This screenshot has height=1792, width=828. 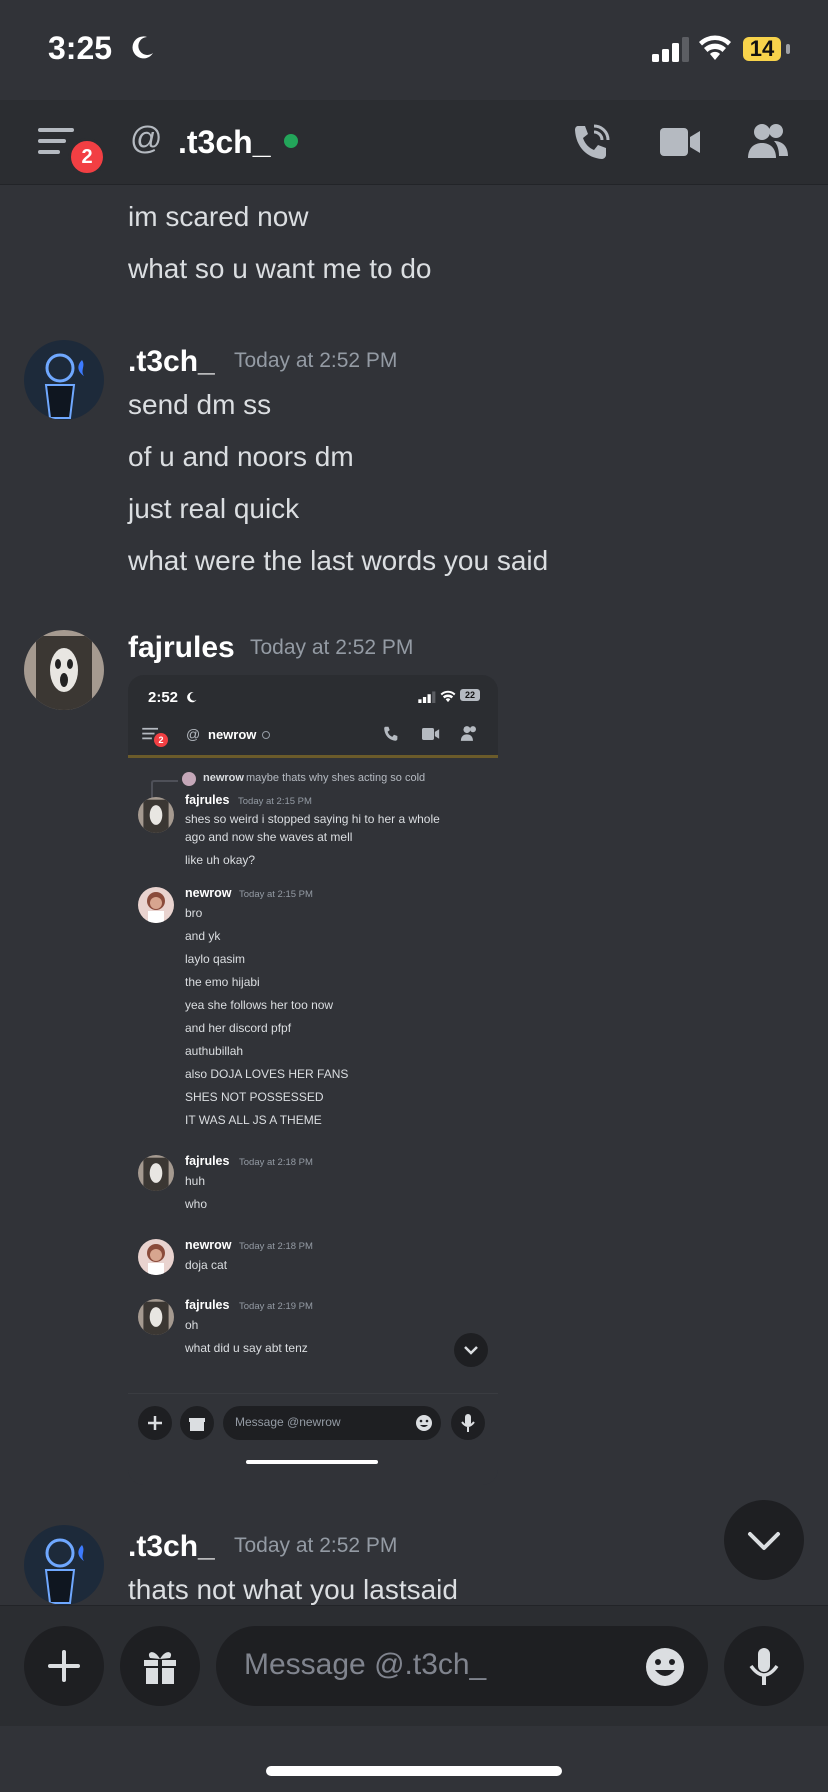 I want to click on reply-author: newrow, so click(x=223, y=778).